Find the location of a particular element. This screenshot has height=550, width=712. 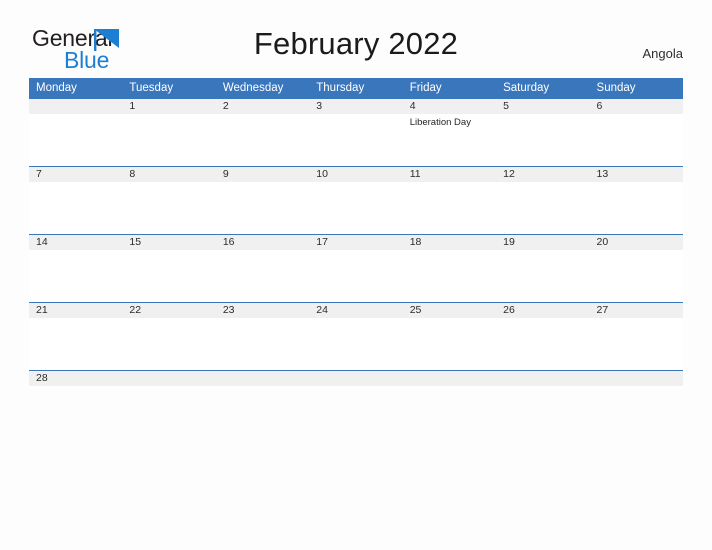

day-events: Liberation Day is located at coordinates (449, 121).